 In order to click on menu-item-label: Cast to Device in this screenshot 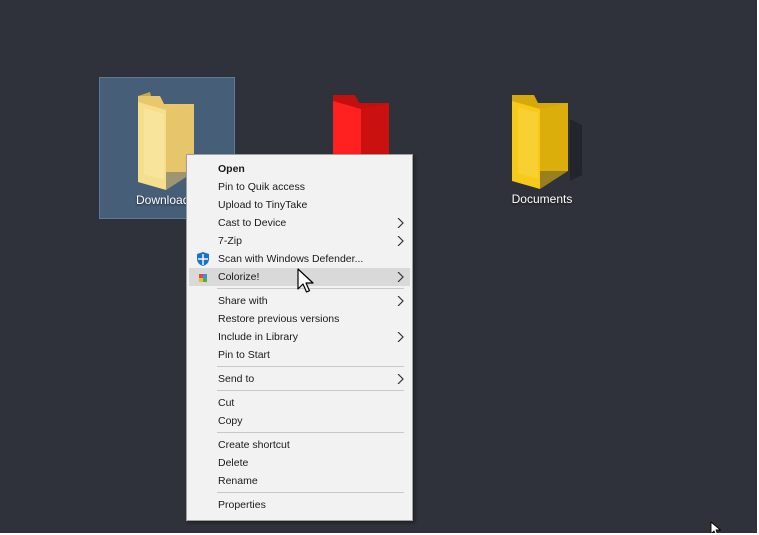, I will do `click(252, 223)`.